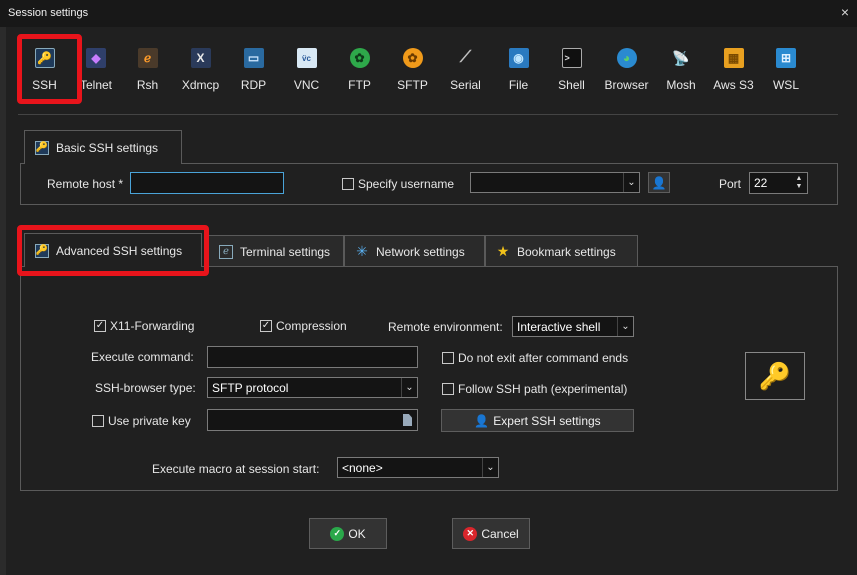  I want to click on window-title: Session settings, so click(48, 13).